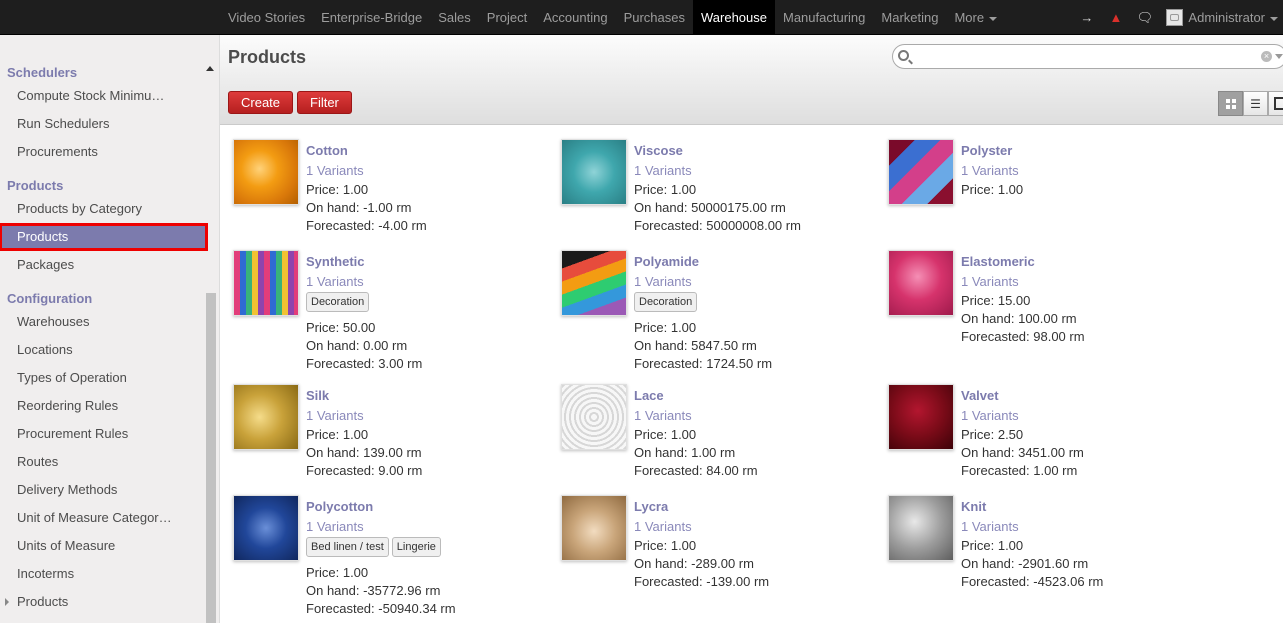 Image resolution: width=1283 pixels, height=623 pixels. What do you see at coordinates (102, 152) in the screenshot?
I see `sidebar-item: Procurements` at bounding box center [102, 152].